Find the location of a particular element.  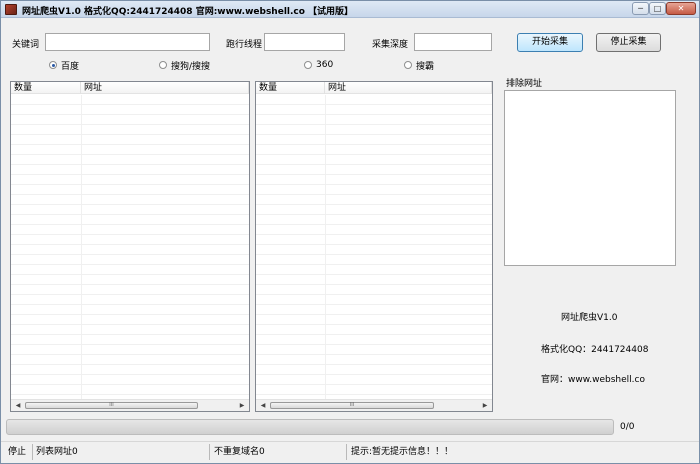

exclude-title: 排除网址 is located at coordinates (524, 84).